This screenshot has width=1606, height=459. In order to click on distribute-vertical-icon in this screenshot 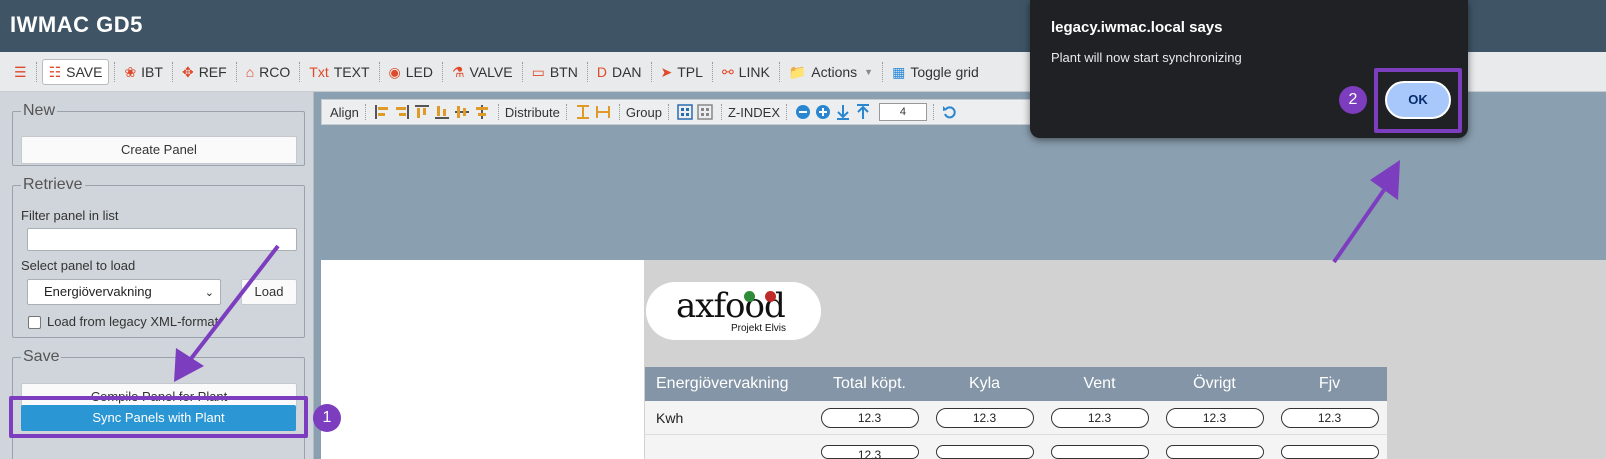, I will do `click(583, 112)`.